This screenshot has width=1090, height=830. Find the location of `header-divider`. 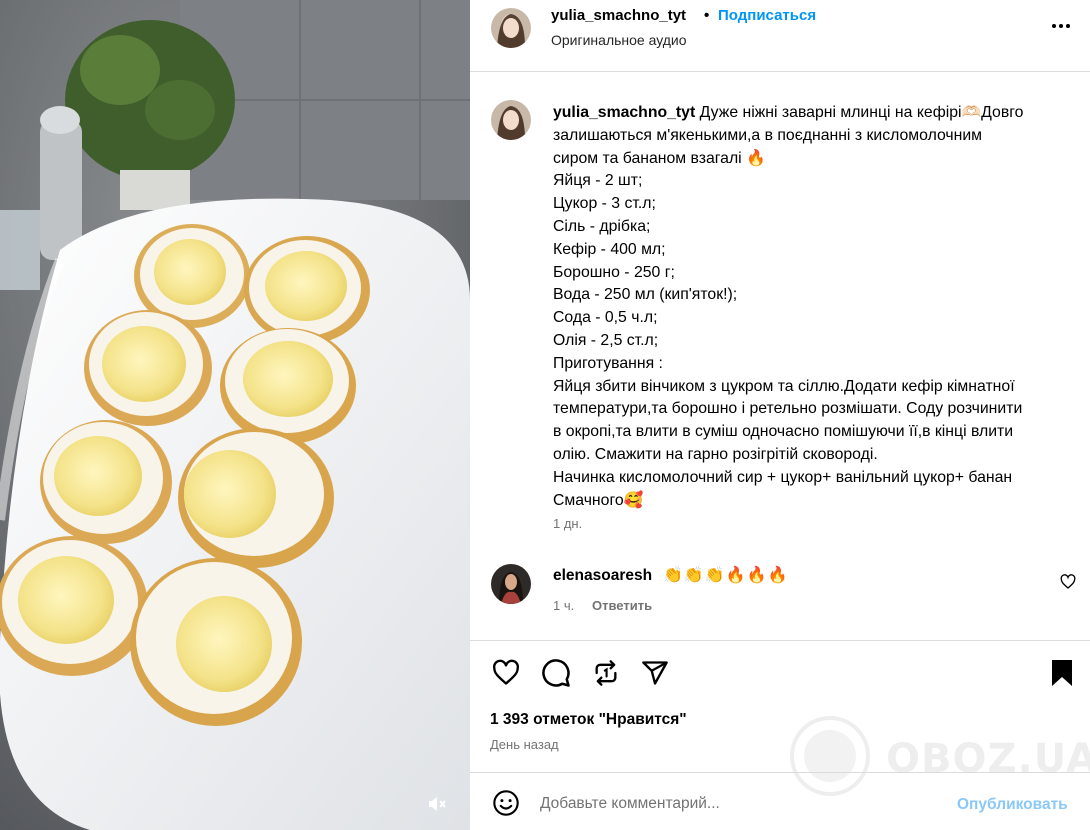

header-divider is located at coordinates (780, 71).